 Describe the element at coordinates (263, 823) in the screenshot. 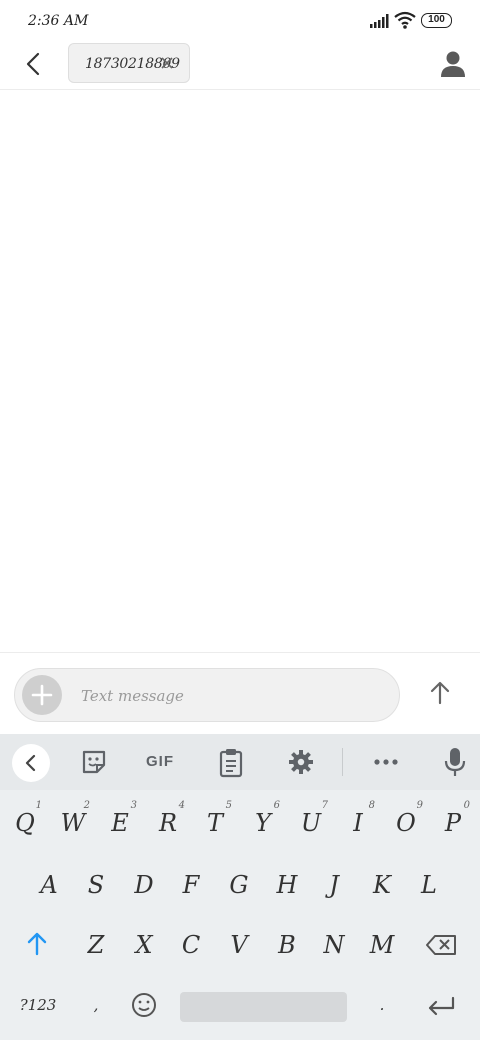

I see `key-y: Y6` at that location.